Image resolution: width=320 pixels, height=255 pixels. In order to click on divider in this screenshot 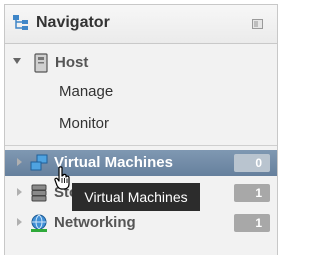, I will do `click(141, 145)`.